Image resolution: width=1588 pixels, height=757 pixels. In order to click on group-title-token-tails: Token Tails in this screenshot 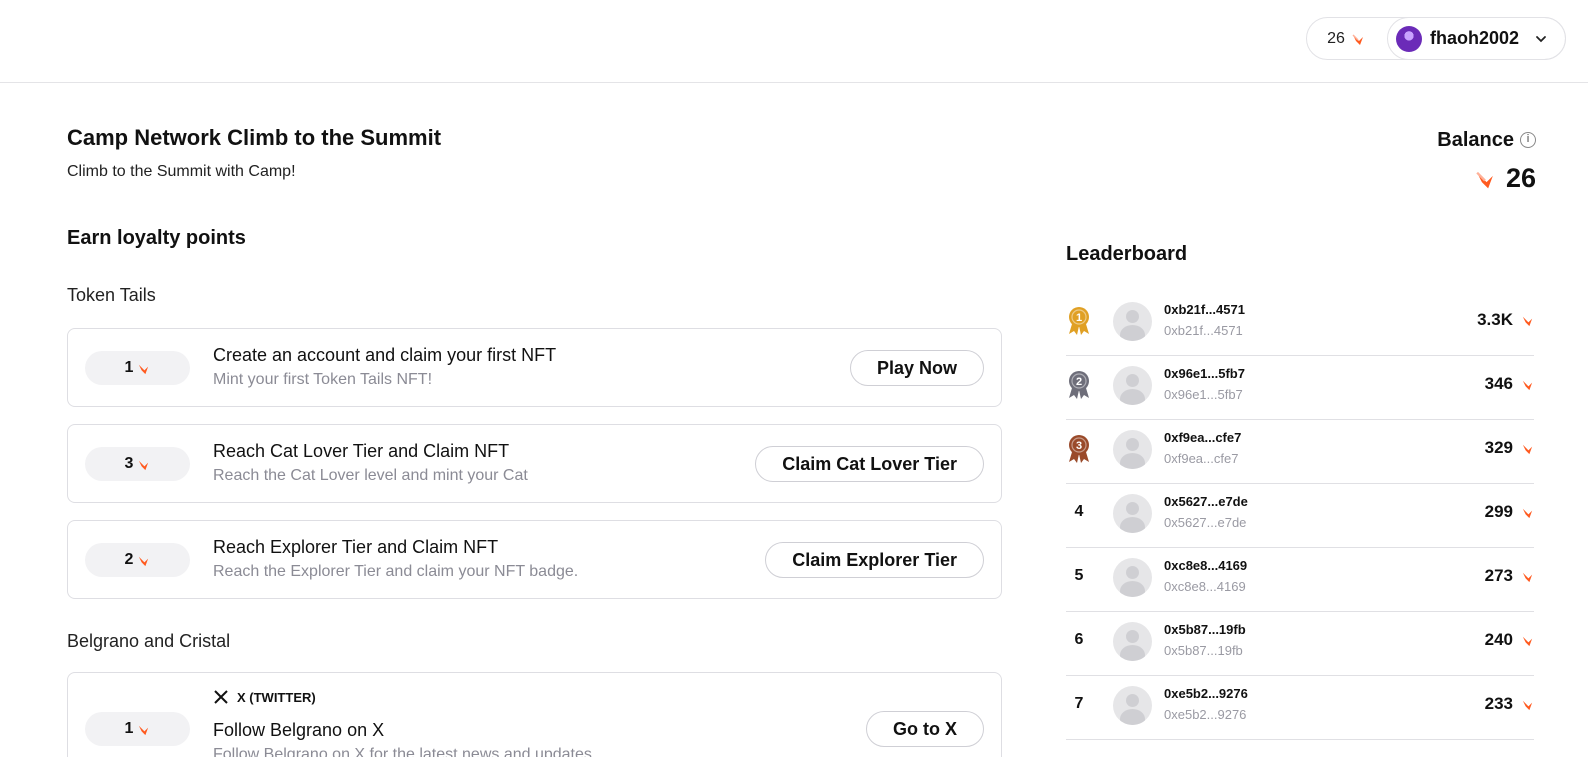, I will do `click(111, 295)`.